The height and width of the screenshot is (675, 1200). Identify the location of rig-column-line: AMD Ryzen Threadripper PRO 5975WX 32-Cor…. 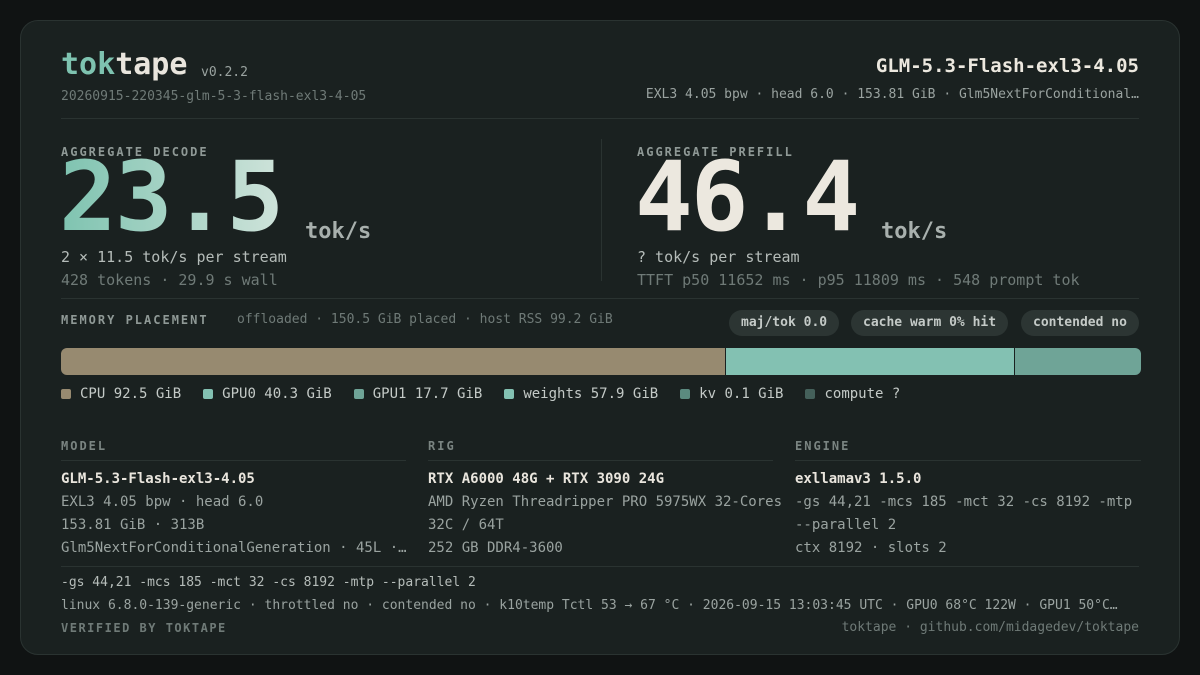
(605, 502).